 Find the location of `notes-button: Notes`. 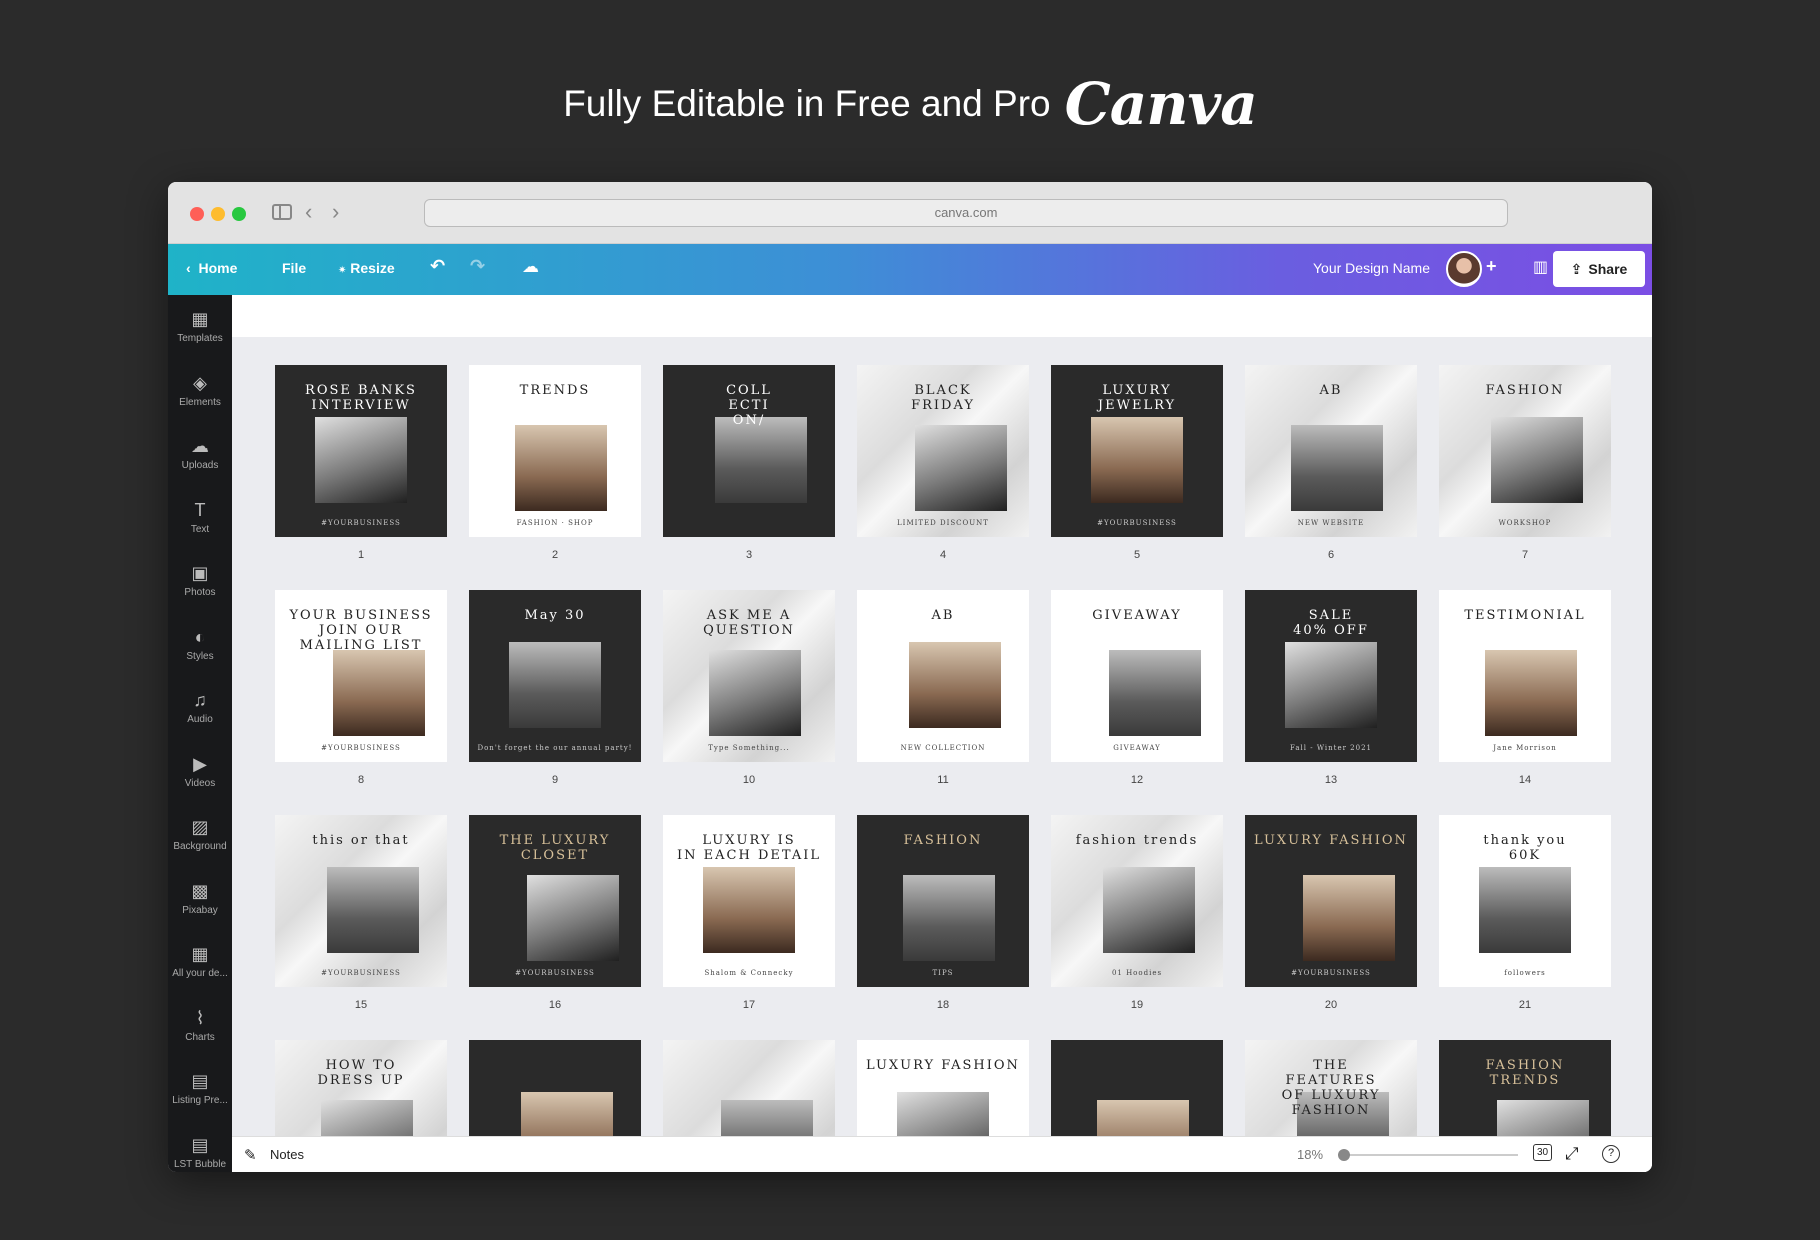

notes-button: Notes is located at coordinates (287, 1154).